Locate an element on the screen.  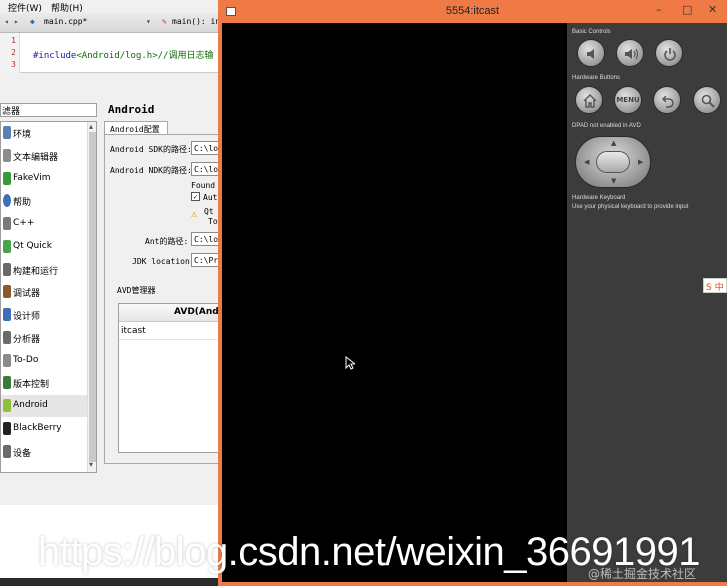
search-icon is located at coordinates (708, 101).